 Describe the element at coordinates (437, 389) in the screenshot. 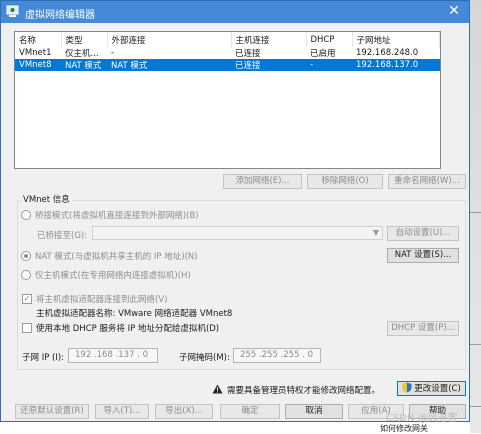

I see `change-settings-label: 更改设置(C)` at that location.